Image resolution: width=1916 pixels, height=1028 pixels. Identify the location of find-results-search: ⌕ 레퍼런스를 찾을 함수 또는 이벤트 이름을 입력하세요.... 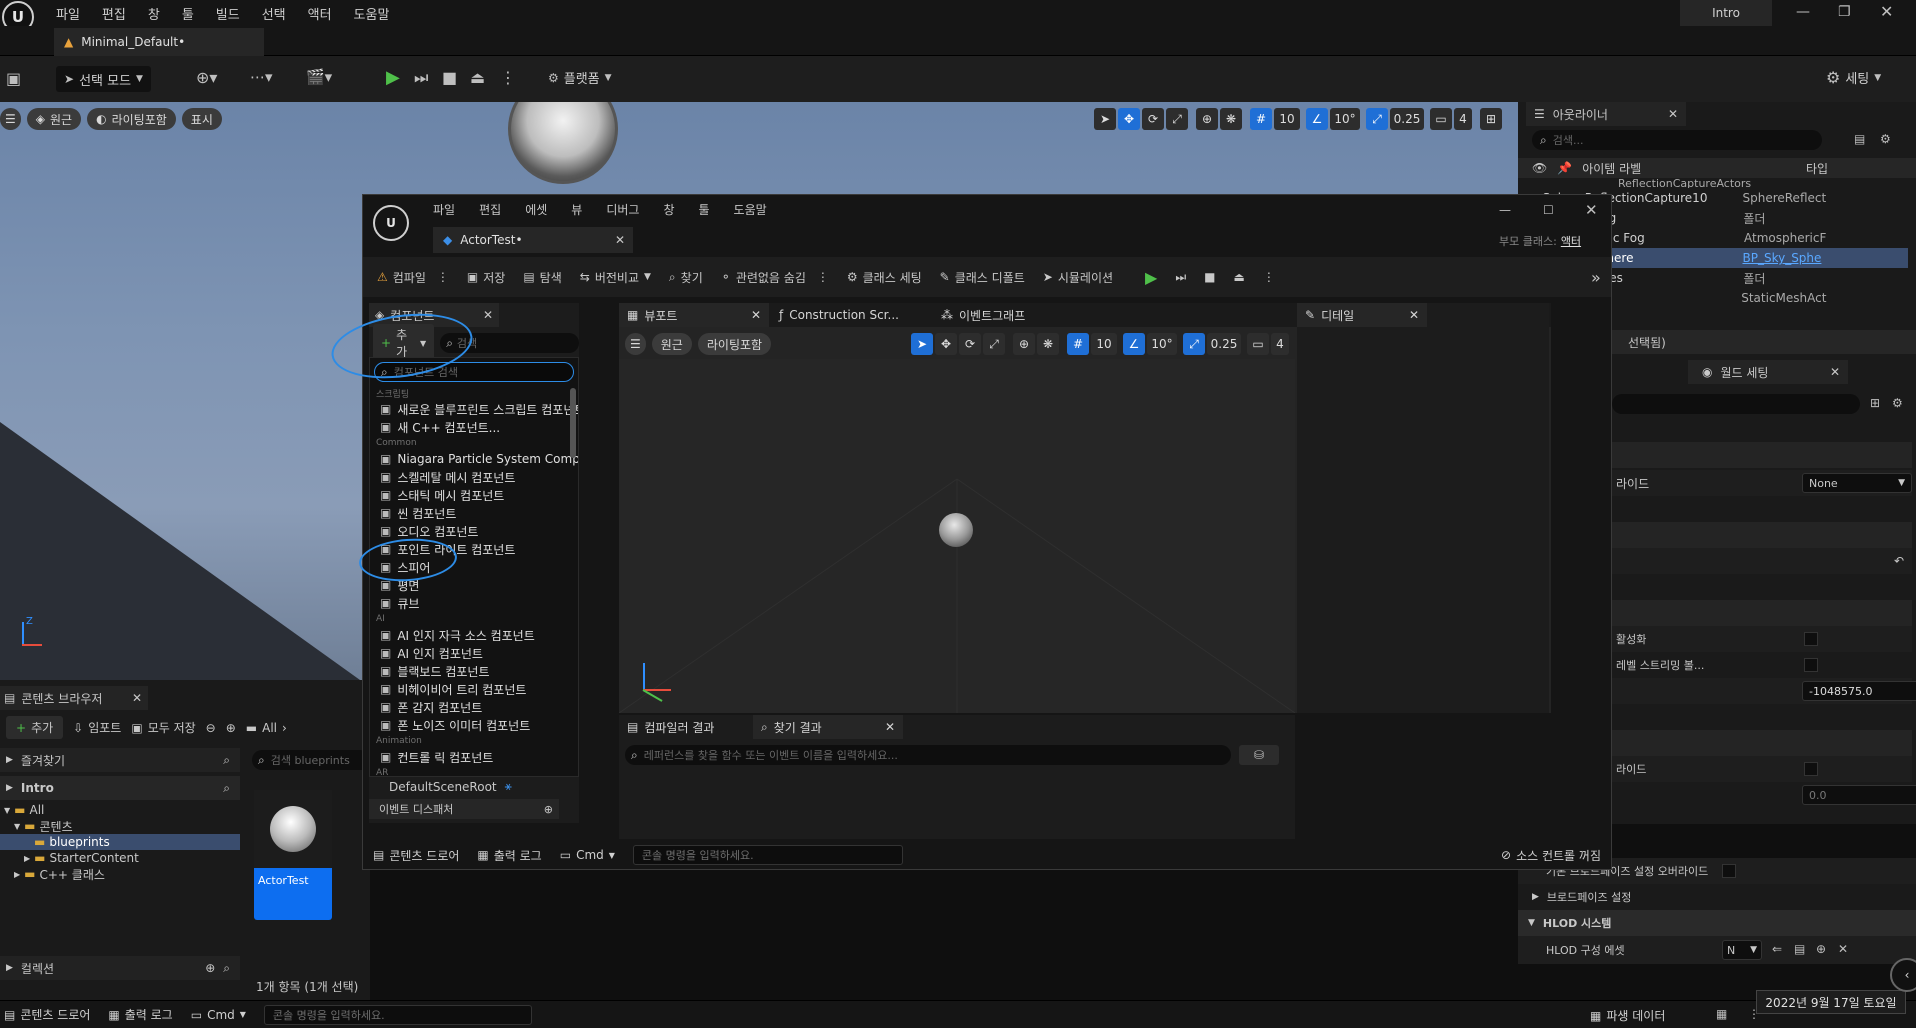
(928, 755).